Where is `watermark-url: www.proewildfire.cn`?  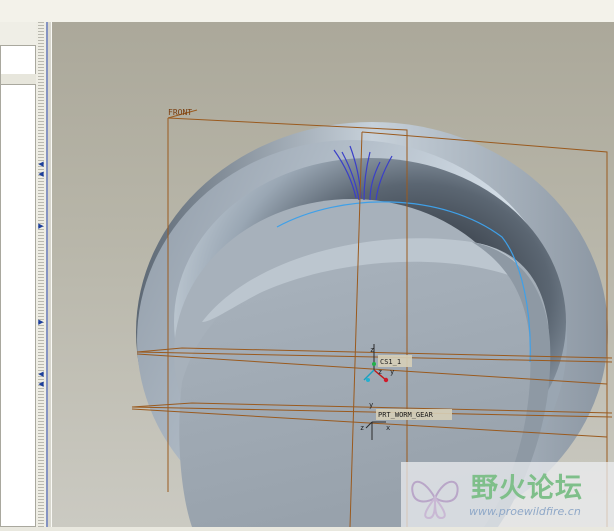 watermark-url: www.proewildfire.cn is located at coordinates (525, 511).